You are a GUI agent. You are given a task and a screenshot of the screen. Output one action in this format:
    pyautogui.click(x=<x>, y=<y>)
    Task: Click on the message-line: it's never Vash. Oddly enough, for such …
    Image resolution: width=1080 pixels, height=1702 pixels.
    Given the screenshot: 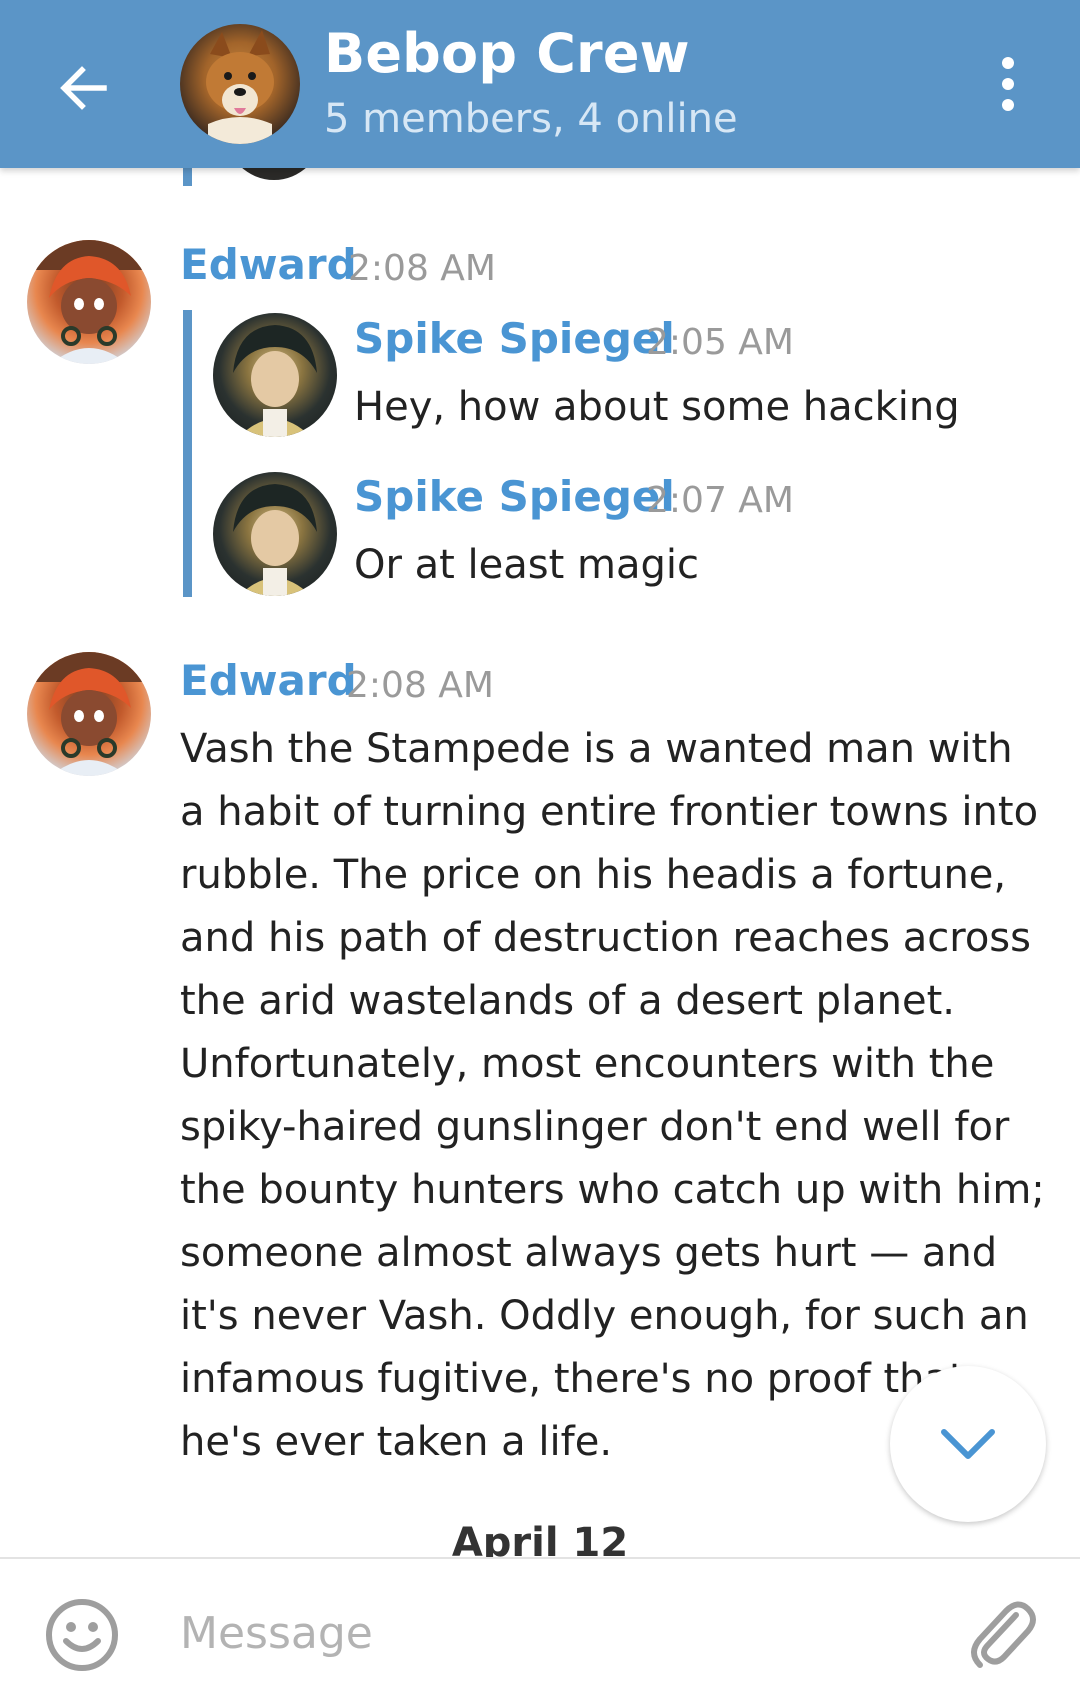 What is the action you would take?
    pyautogui.click(x=604, y=1316)
    